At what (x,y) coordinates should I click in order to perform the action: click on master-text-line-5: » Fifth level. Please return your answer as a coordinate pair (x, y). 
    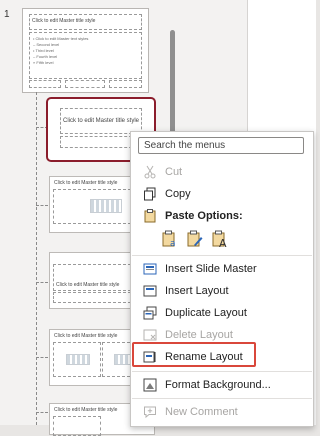
    Looking at the image, I should click on (43, 62).